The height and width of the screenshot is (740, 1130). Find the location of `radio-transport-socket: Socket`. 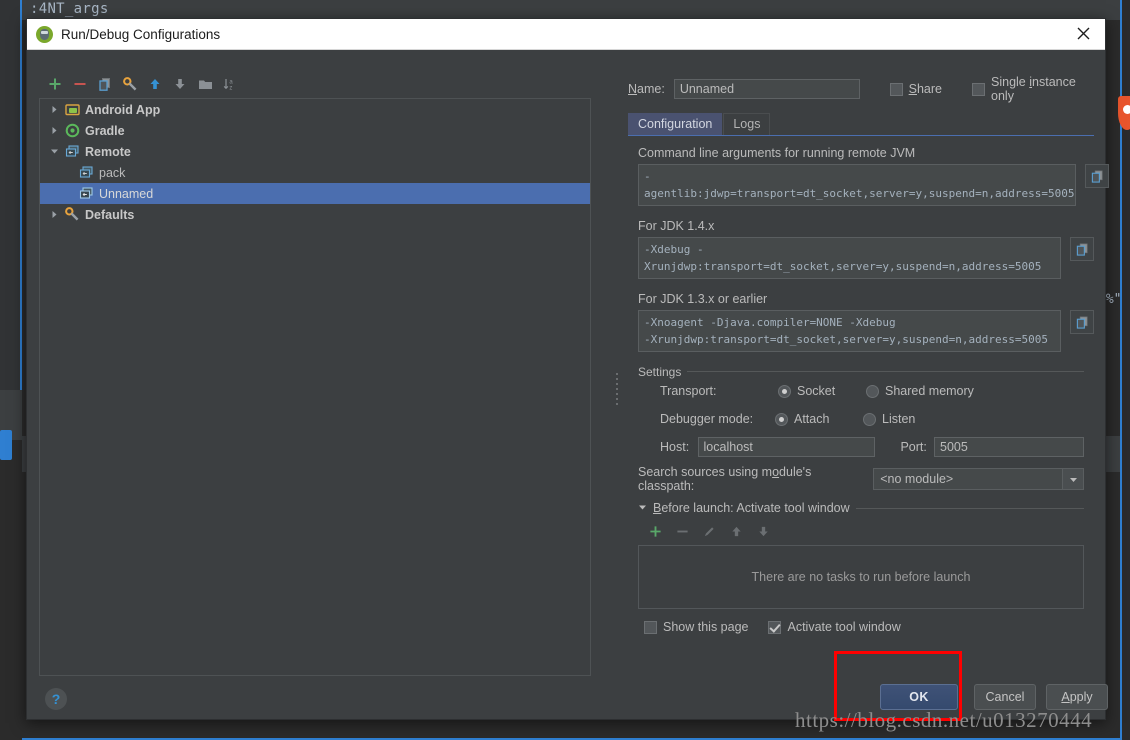

radio-transport-socket: Socket is located at coordinates (822, 391).